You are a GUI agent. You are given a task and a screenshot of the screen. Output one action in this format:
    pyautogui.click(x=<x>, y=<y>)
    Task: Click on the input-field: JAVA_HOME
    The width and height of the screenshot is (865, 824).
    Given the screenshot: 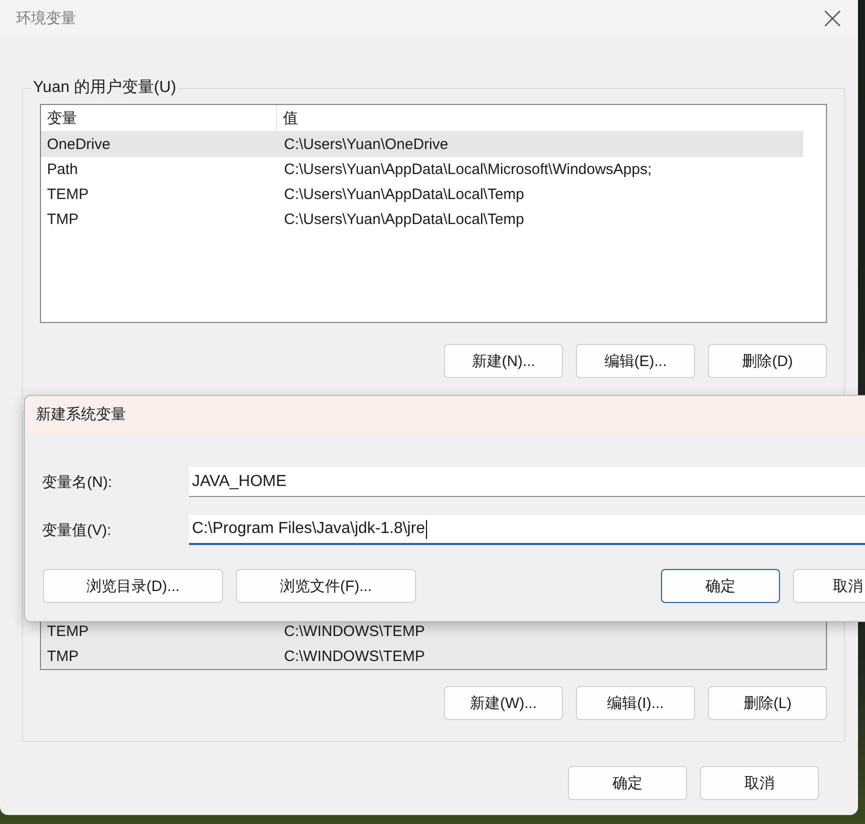 What is the action you would take?
    pyautogui.click(x=527, y=482)
    